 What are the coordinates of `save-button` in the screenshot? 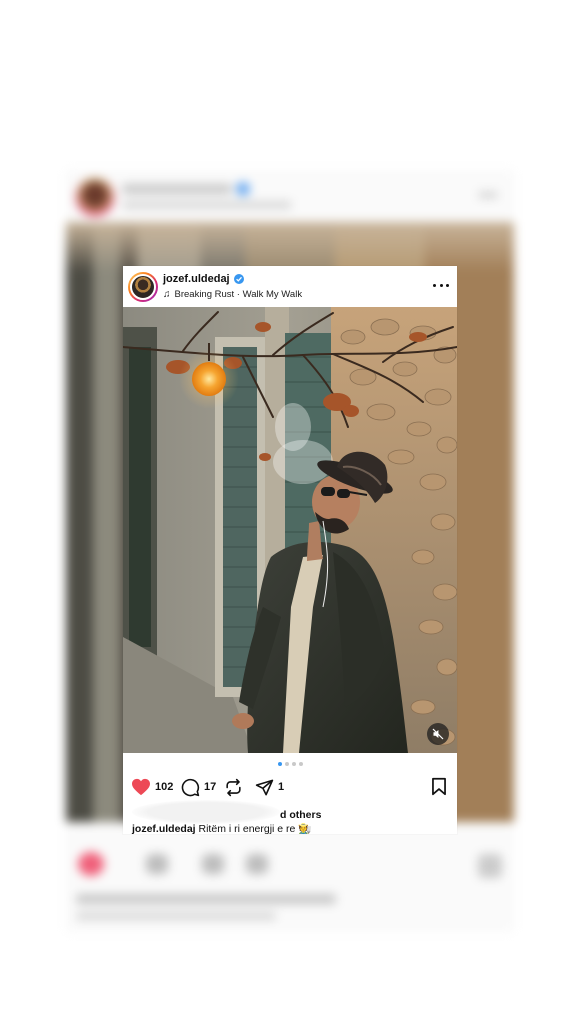 It's located at (439, 789).